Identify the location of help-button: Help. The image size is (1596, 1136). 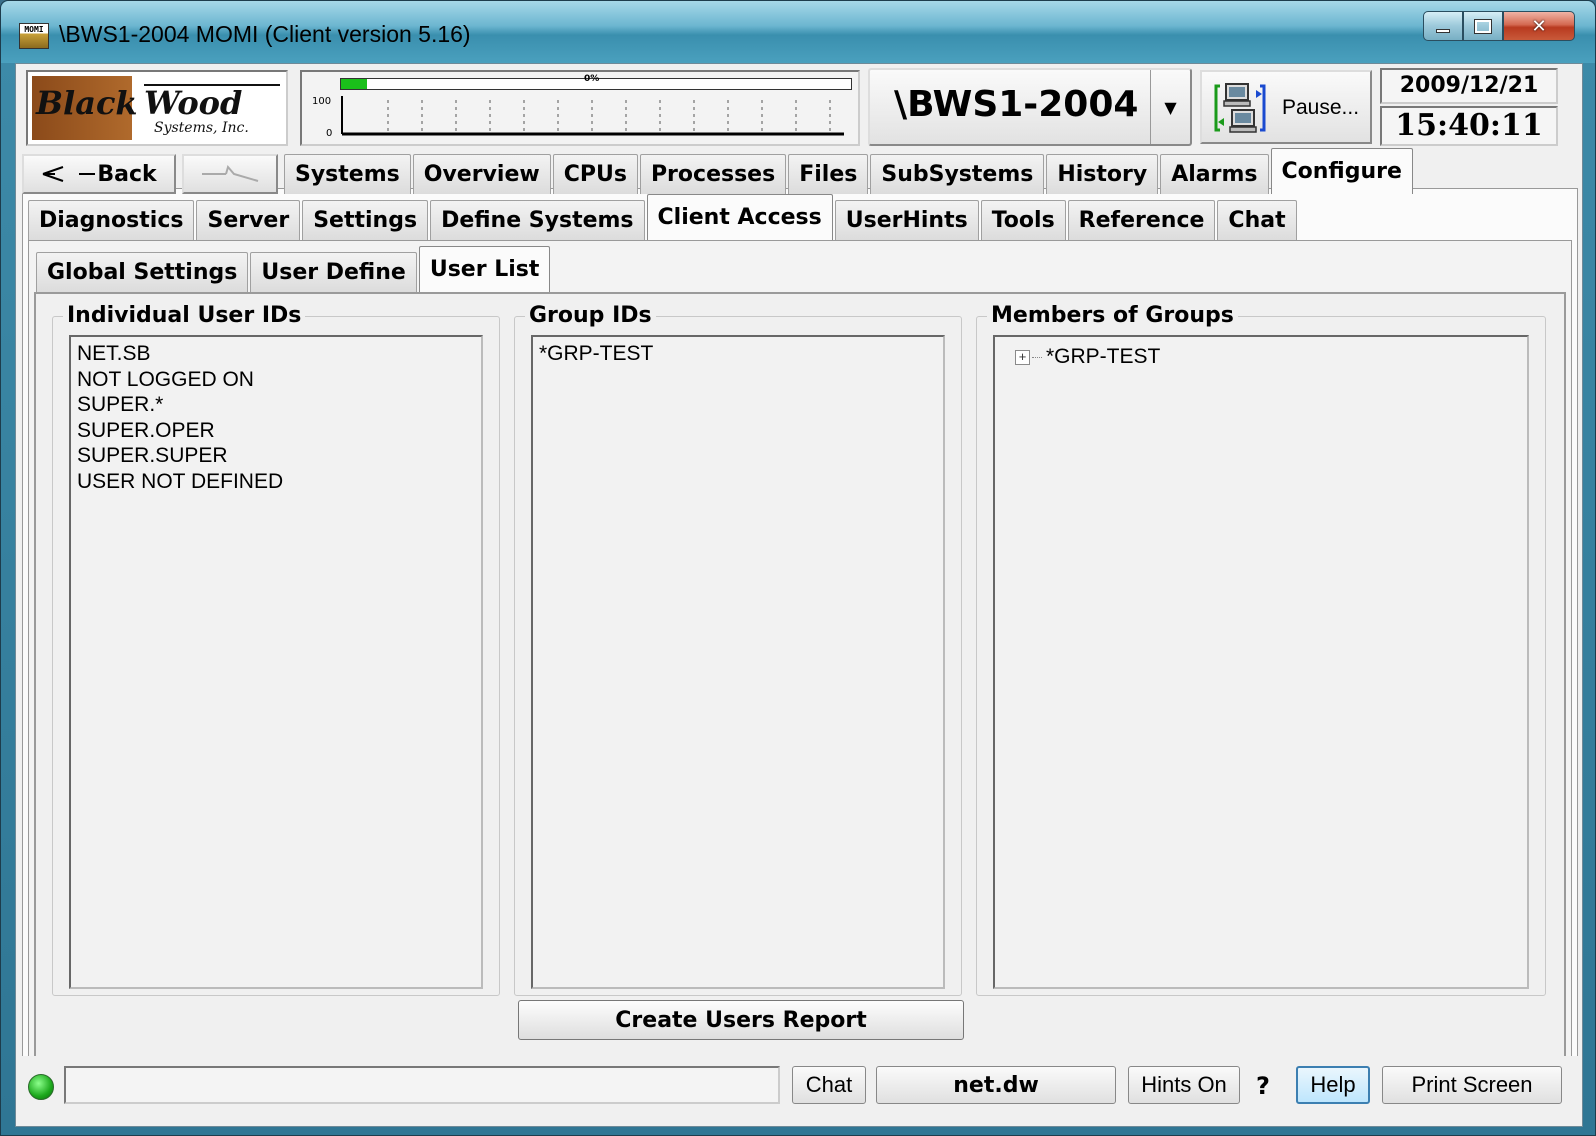
(1333, 1085).